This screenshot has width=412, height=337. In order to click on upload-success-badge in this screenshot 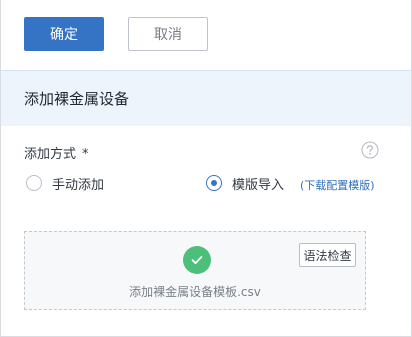, I will do `click(197, 260)`.